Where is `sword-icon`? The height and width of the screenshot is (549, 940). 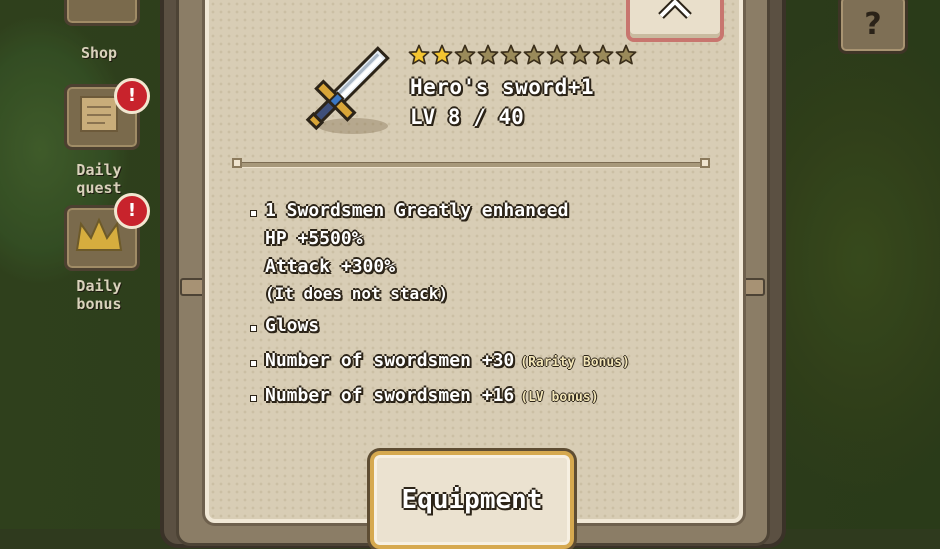
sword-icon is located at coordinates (347, 88).